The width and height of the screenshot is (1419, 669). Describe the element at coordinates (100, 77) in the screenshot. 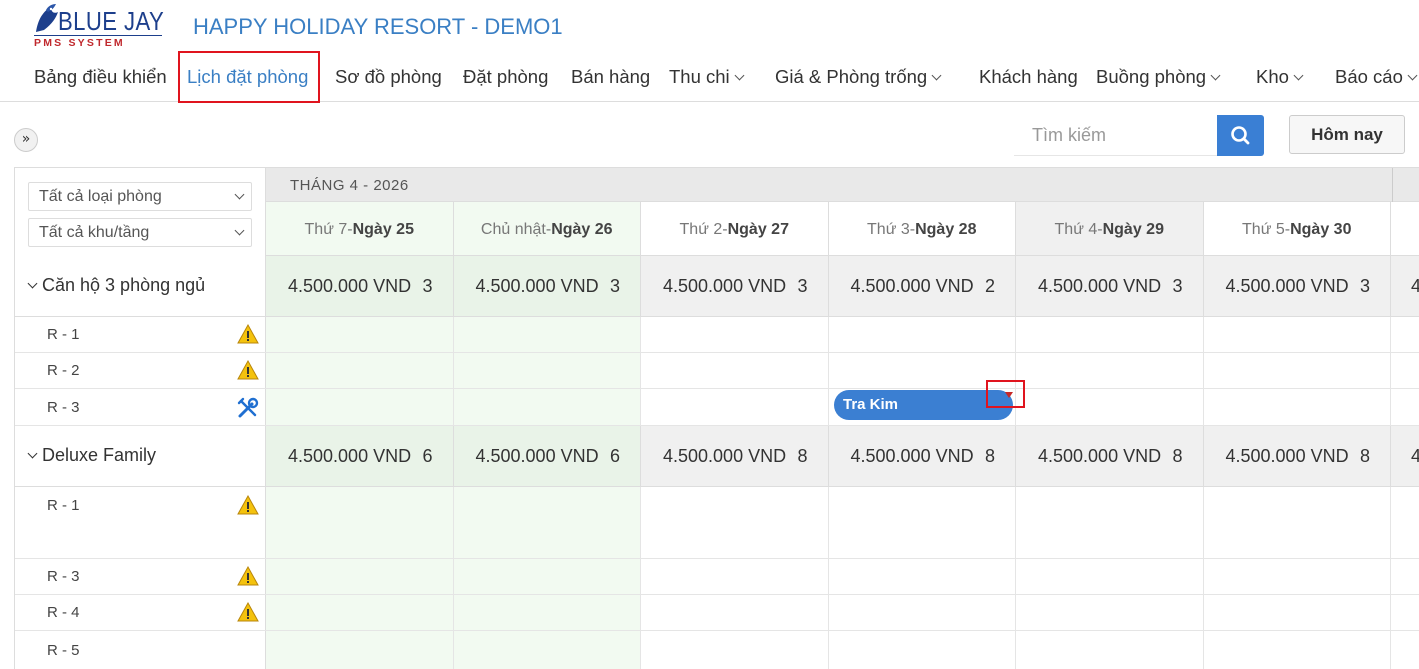

I see `nav-dashboard: Bảng điều khiển` at that location.